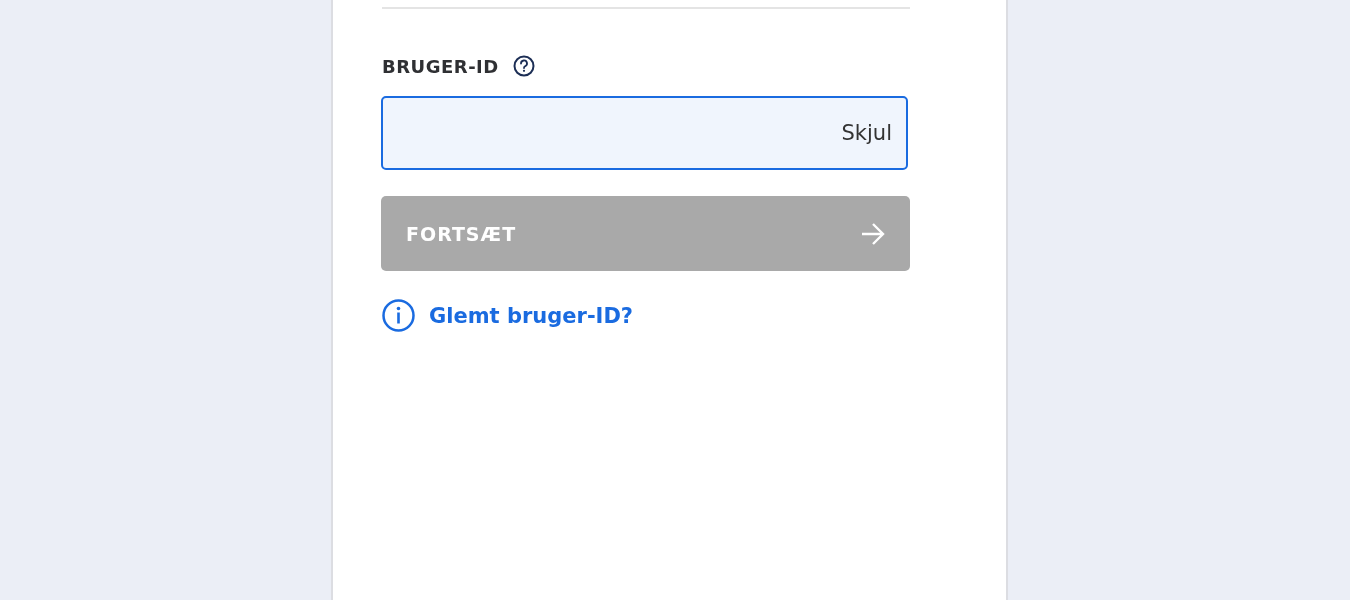  I want to click on info-icon, so click(398, 315).